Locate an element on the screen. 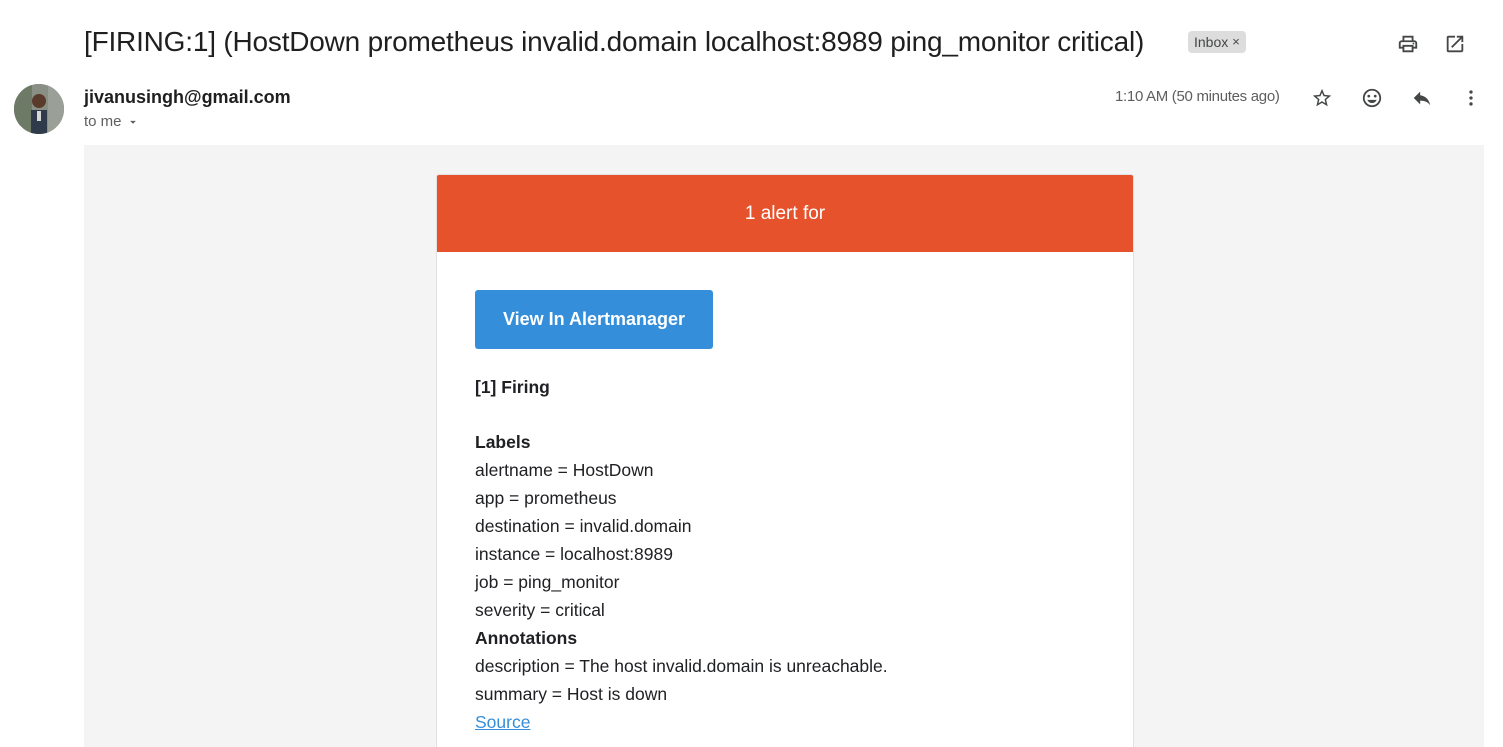 Image resolution: width=1503 pixels, height=747 pixels. email-timestamp: 1:10 AM (50 minutes ago) is located at coordinates (1197, 96).